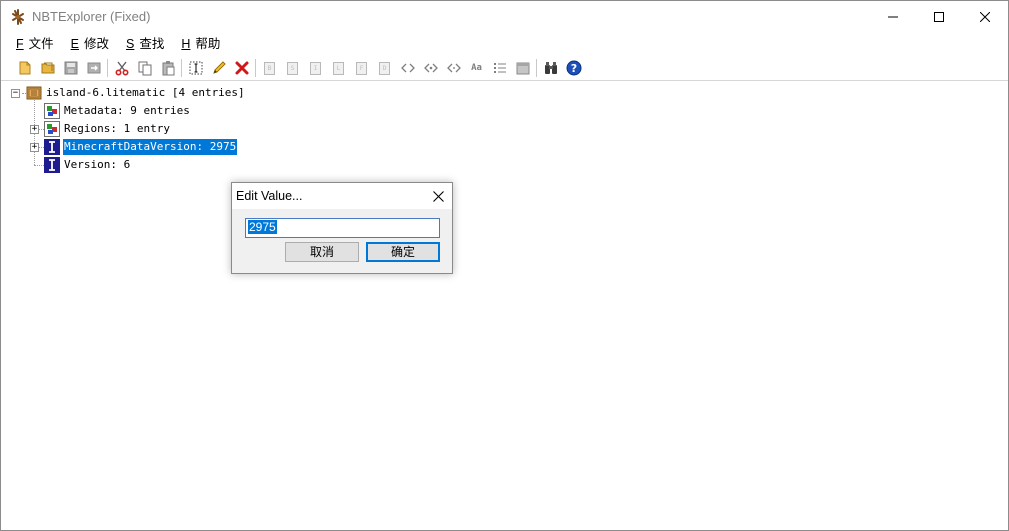 The width and height of the screenshot is (1009, 531). I want to click on menu-edit-label: 修改, so click(97, 44).